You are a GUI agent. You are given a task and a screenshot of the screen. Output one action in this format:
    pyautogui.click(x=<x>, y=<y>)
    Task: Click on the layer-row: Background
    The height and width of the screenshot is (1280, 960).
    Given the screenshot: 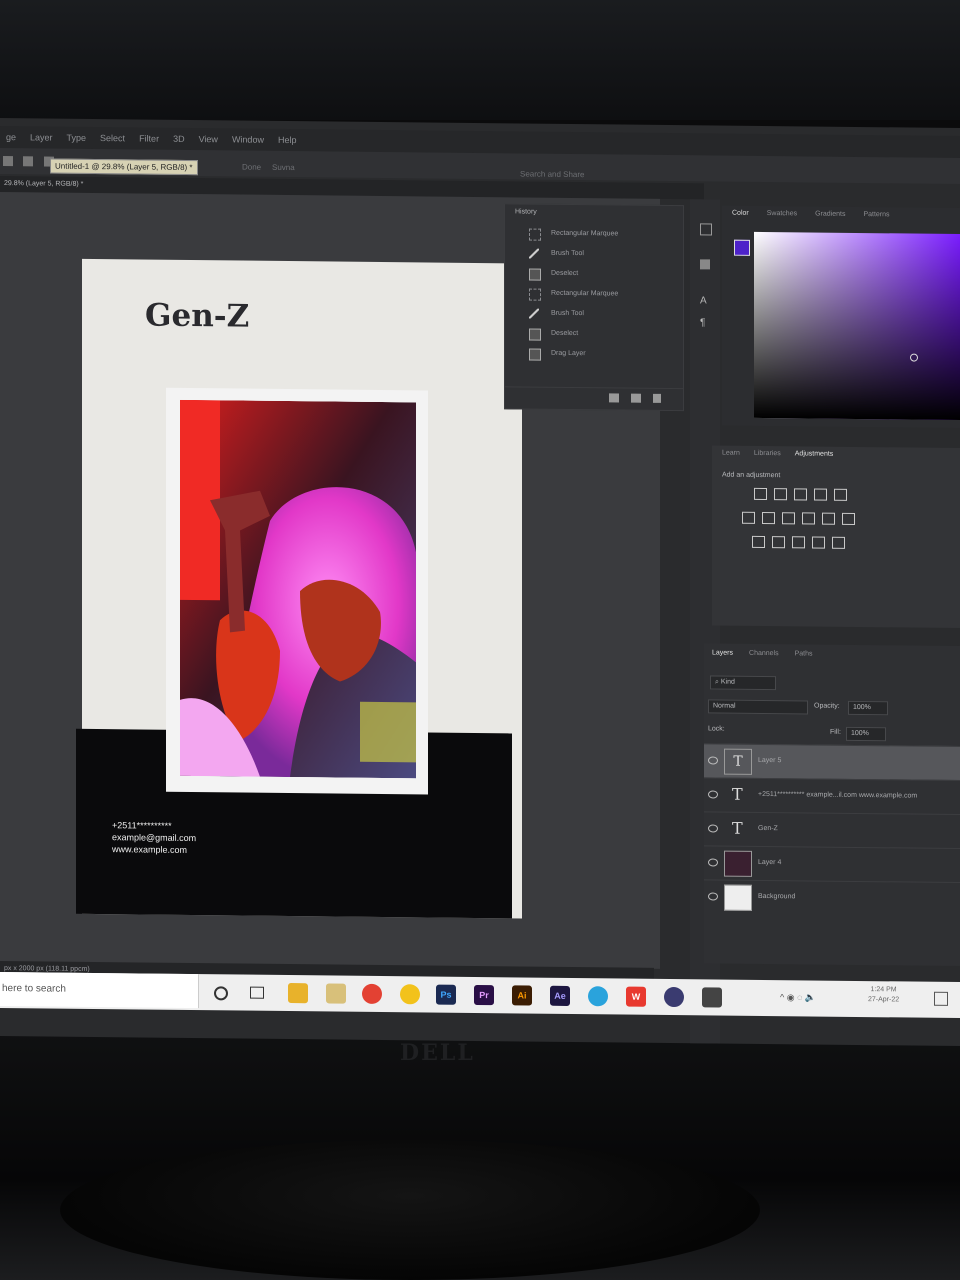 What is the action you would take?
    pyautogui.click(x=832, y=898)
    